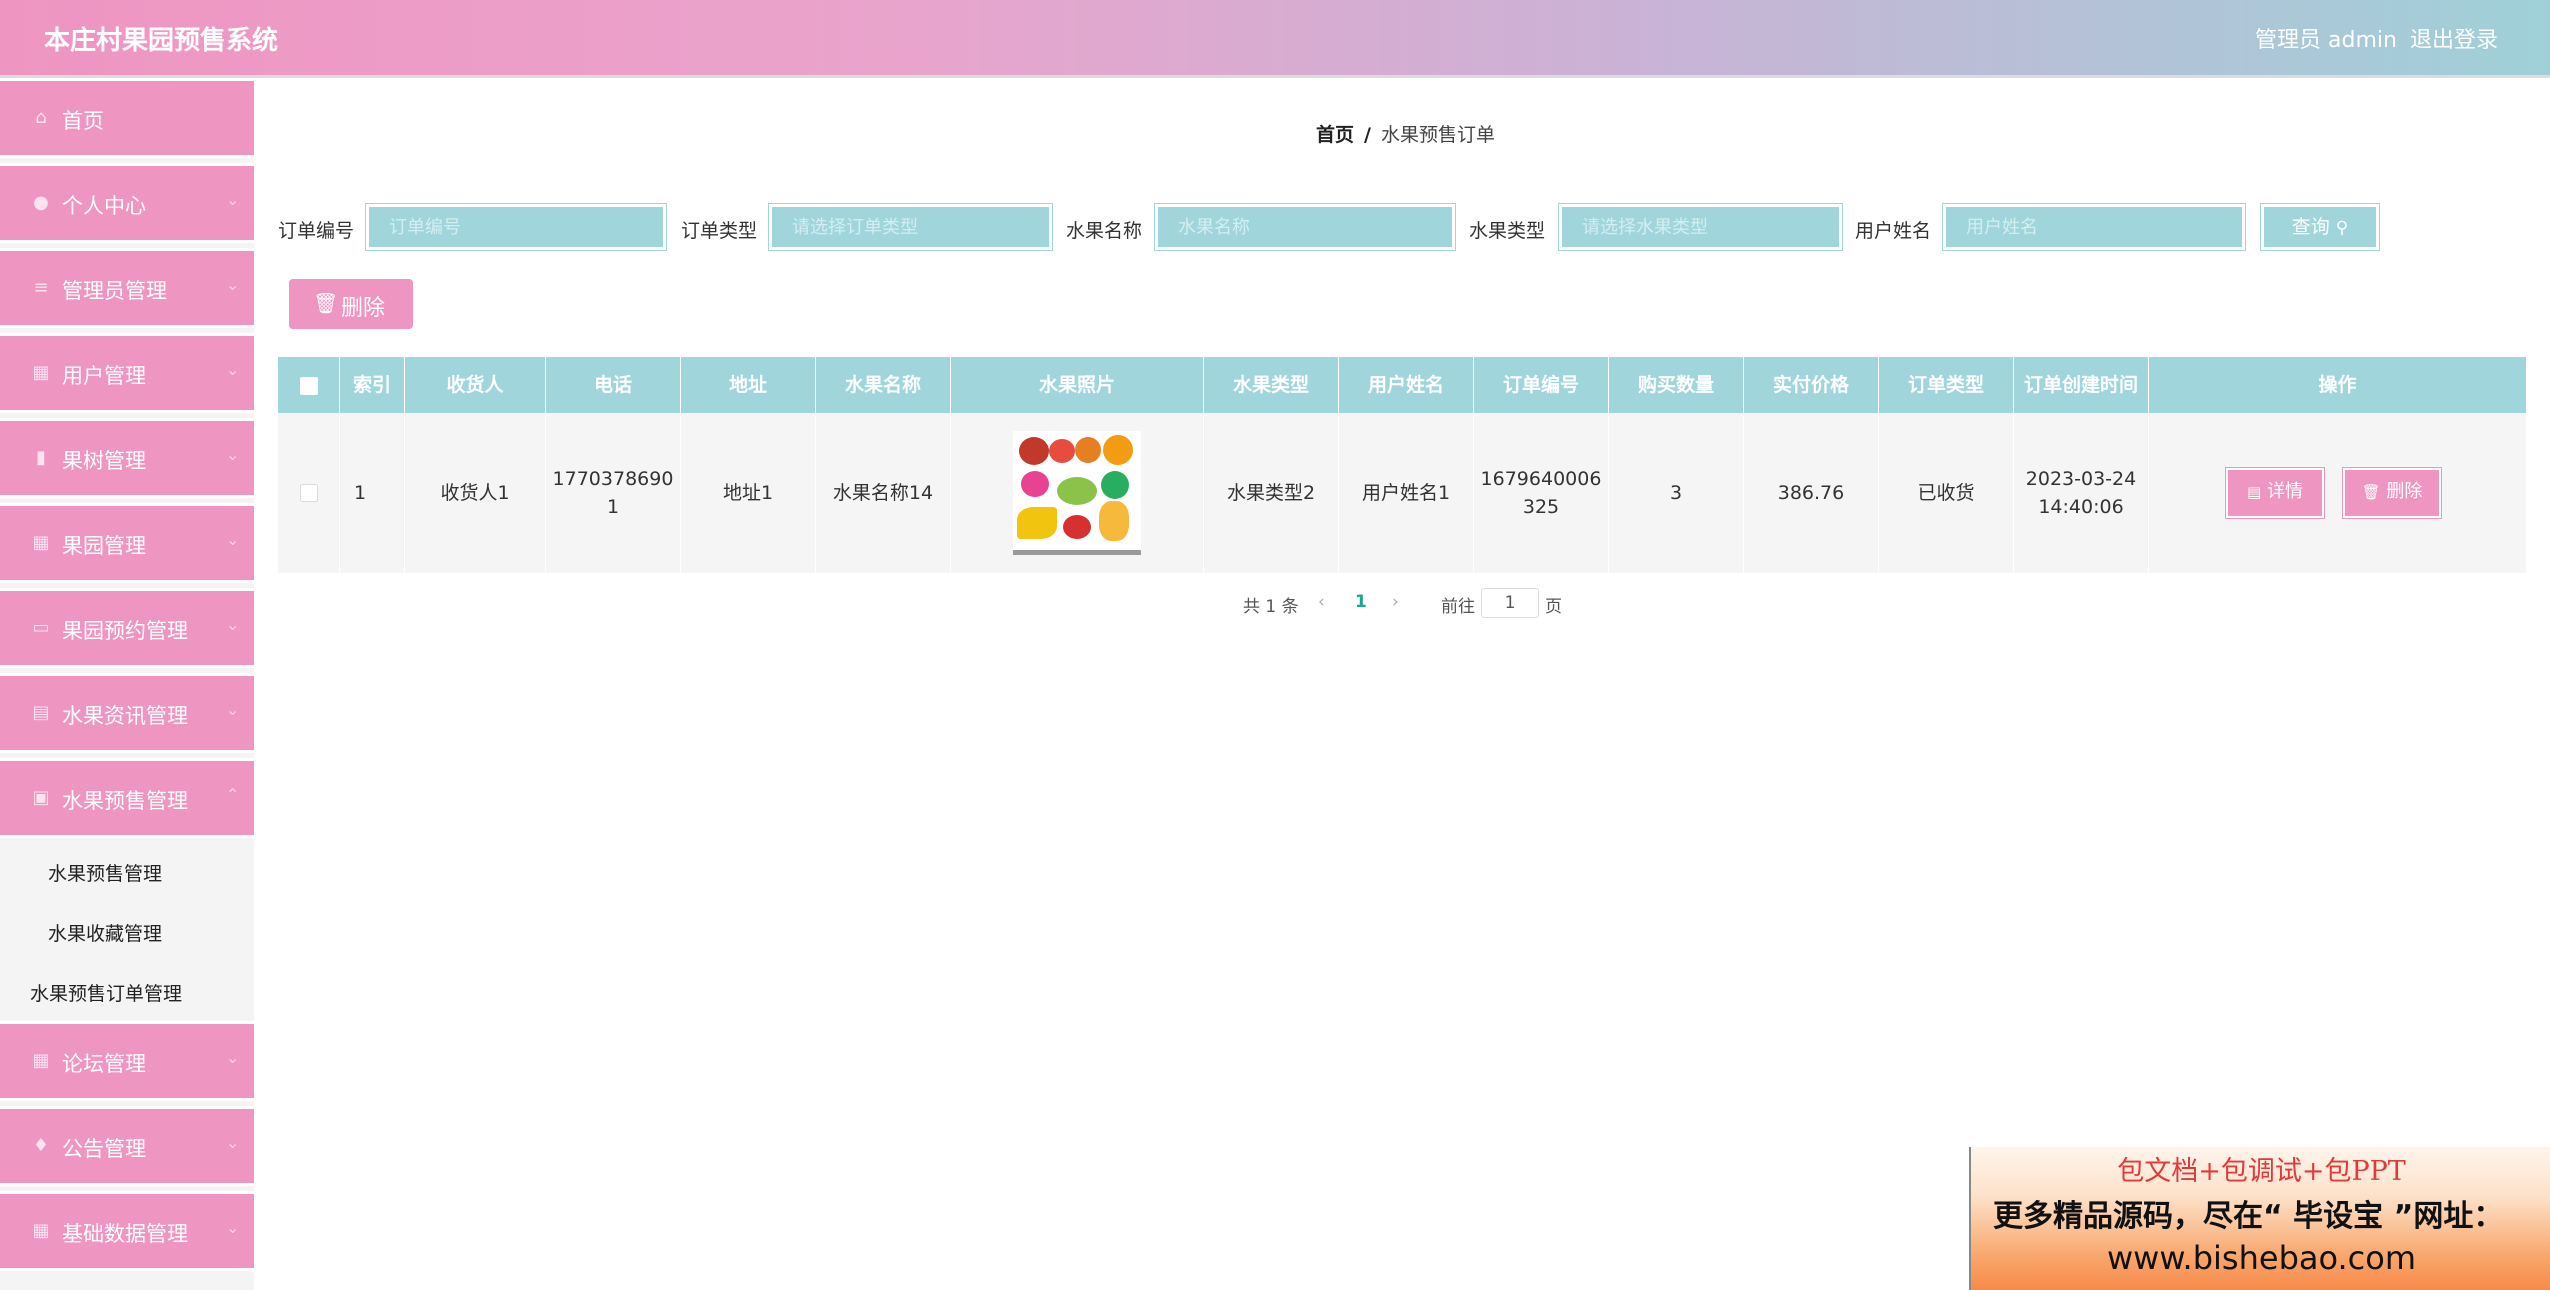 The height and width of the screenshot is (1290, 2550). Describe the element at coordinates (2320, 227) in the screenshot. I see `search-button: 查询 ⚲` at that location.